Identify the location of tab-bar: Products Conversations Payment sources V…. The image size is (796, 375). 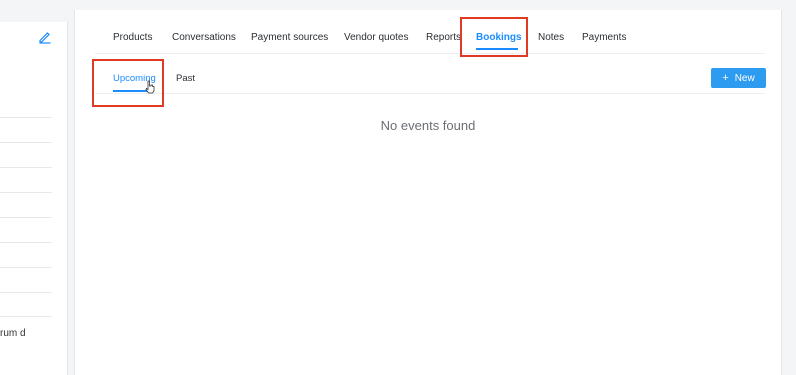
(428, 31).